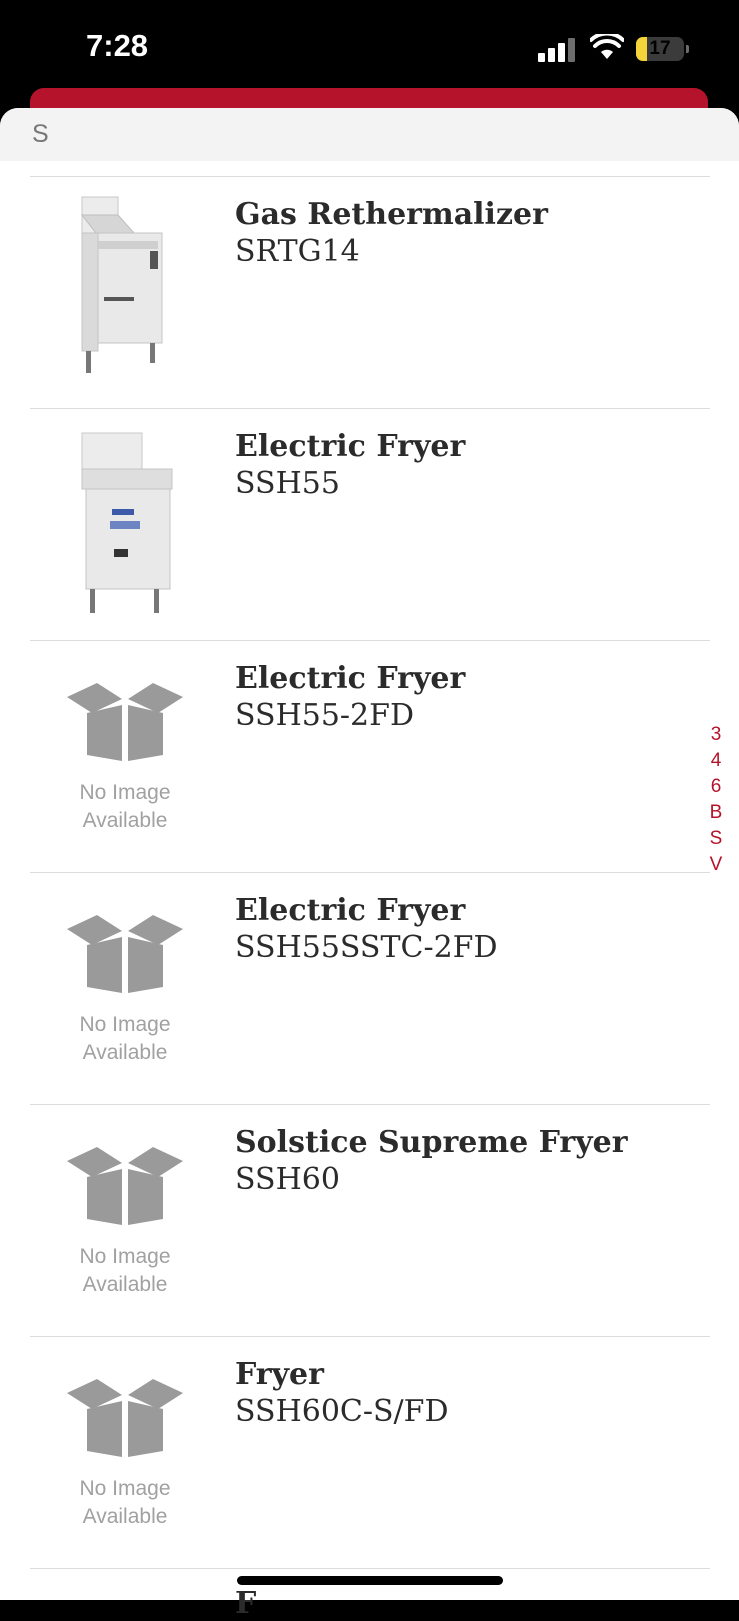 This screenshot has height=1621, width=739. What do you see at coordinates (279, 1374) in the screenshot?
I see `product-title: Fryer` at bounding box center [279, 1374].